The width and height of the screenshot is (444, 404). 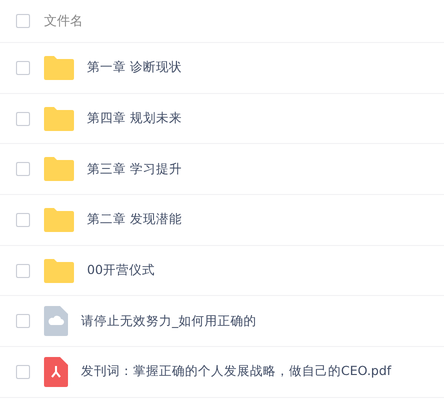 I want to click on file-name: 第四章 规划未来, so click(x=134, y=119).